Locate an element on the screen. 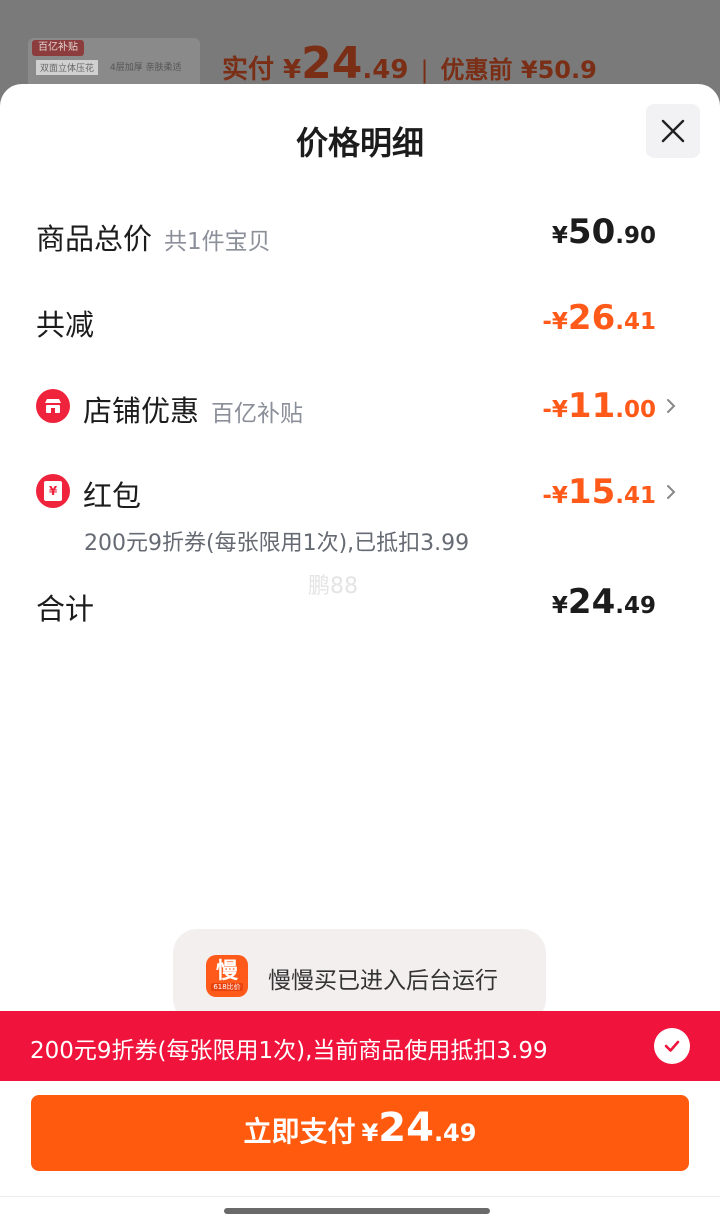 This screenshot has width=720, height=1227. app-icon: 慢 618比价 is located at coordinates (227, 976).